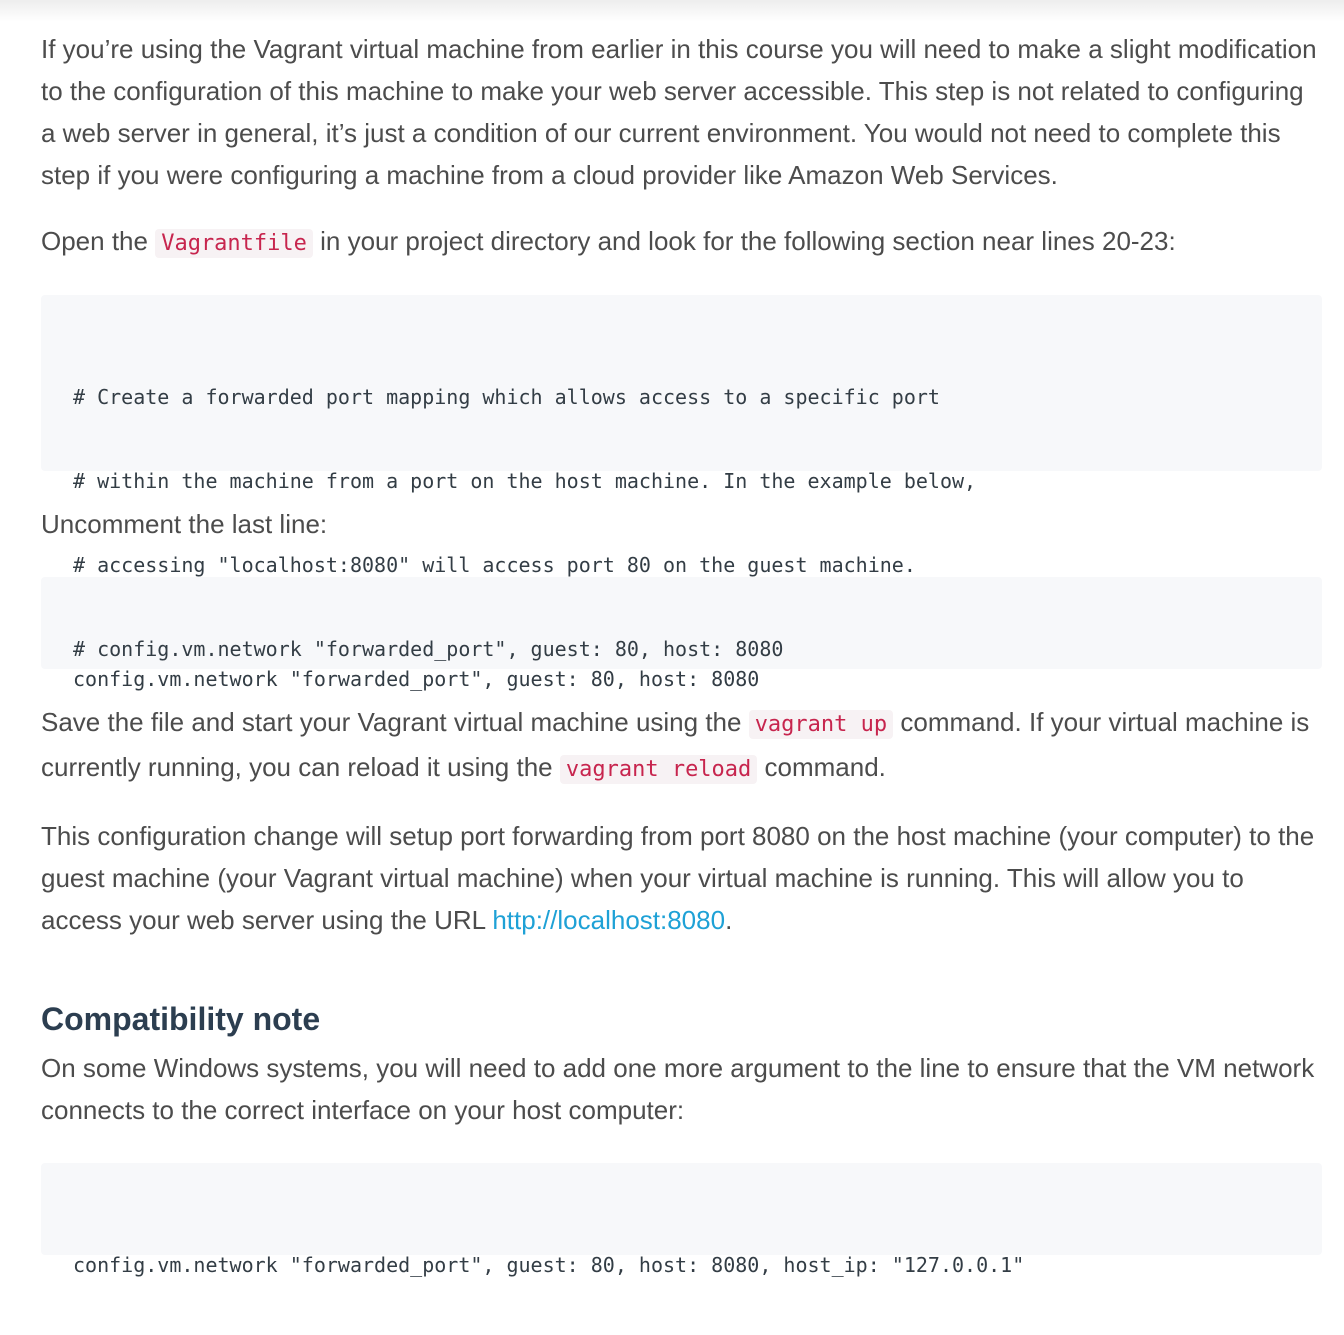 This screenshot has width=1344, height=1335. I want to click on vagrant-up-code: vagrant up, so click(821, 724).